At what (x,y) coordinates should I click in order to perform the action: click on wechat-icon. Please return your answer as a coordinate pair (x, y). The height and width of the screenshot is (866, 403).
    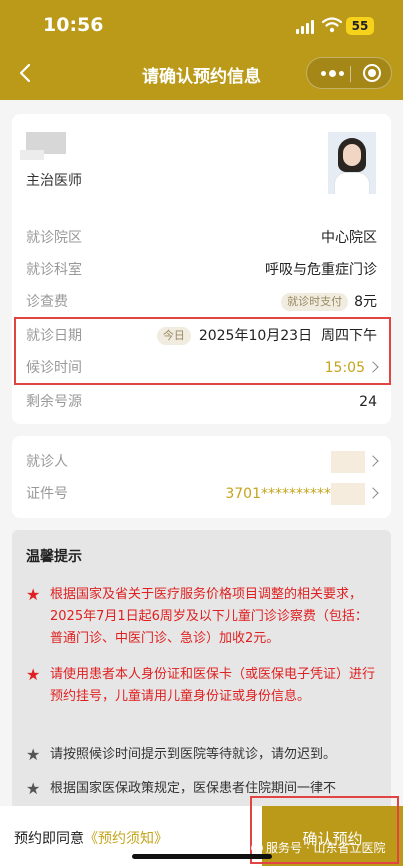
    Looking at the image, I should click on (257, 848).